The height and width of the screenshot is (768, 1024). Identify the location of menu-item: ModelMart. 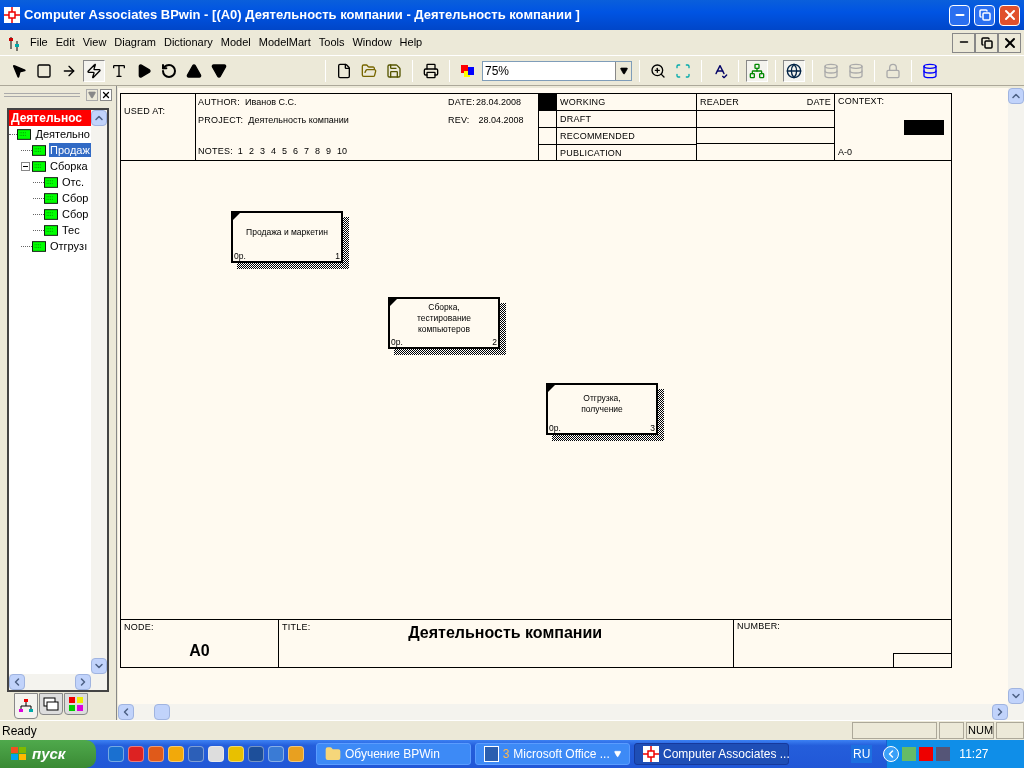
(284, 42).